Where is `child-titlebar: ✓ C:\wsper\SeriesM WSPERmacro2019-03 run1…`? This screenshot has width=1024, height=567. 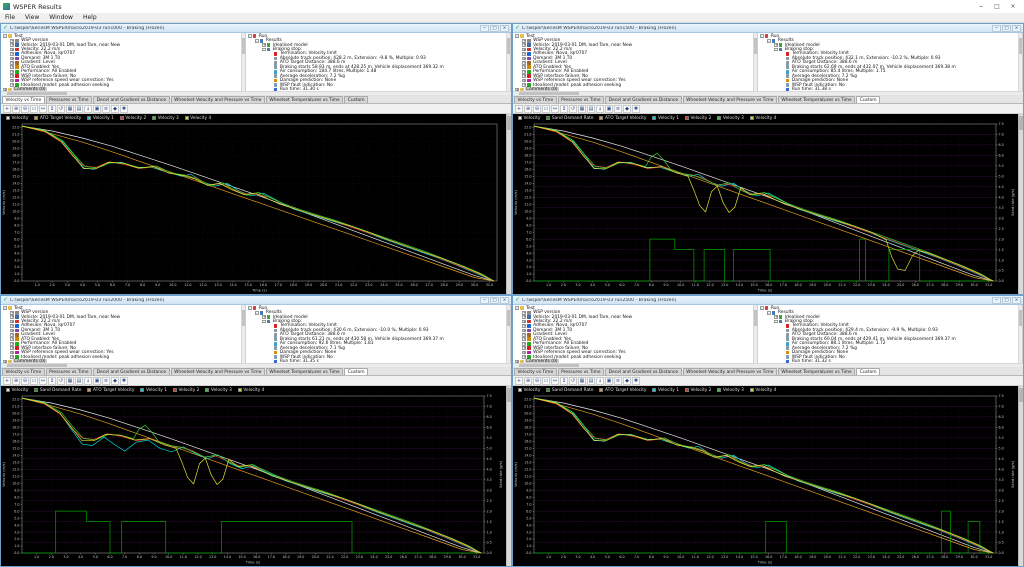 child-titlebar: ✓ C:\wsper\SeriesM WSPERmacro2019-03 run1… is located at coordinates (256, 28).